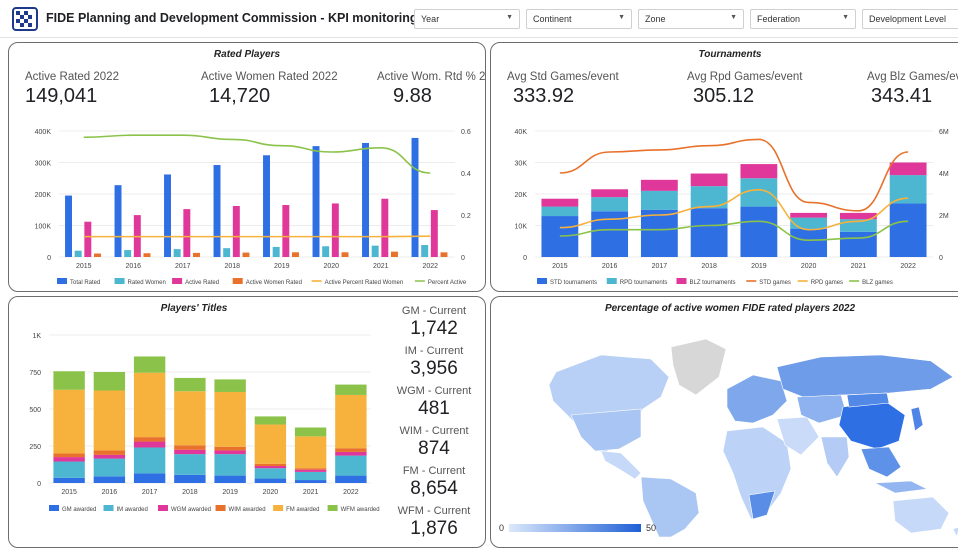  I want to click on legend-label: Percent Active, so click(447, 283).